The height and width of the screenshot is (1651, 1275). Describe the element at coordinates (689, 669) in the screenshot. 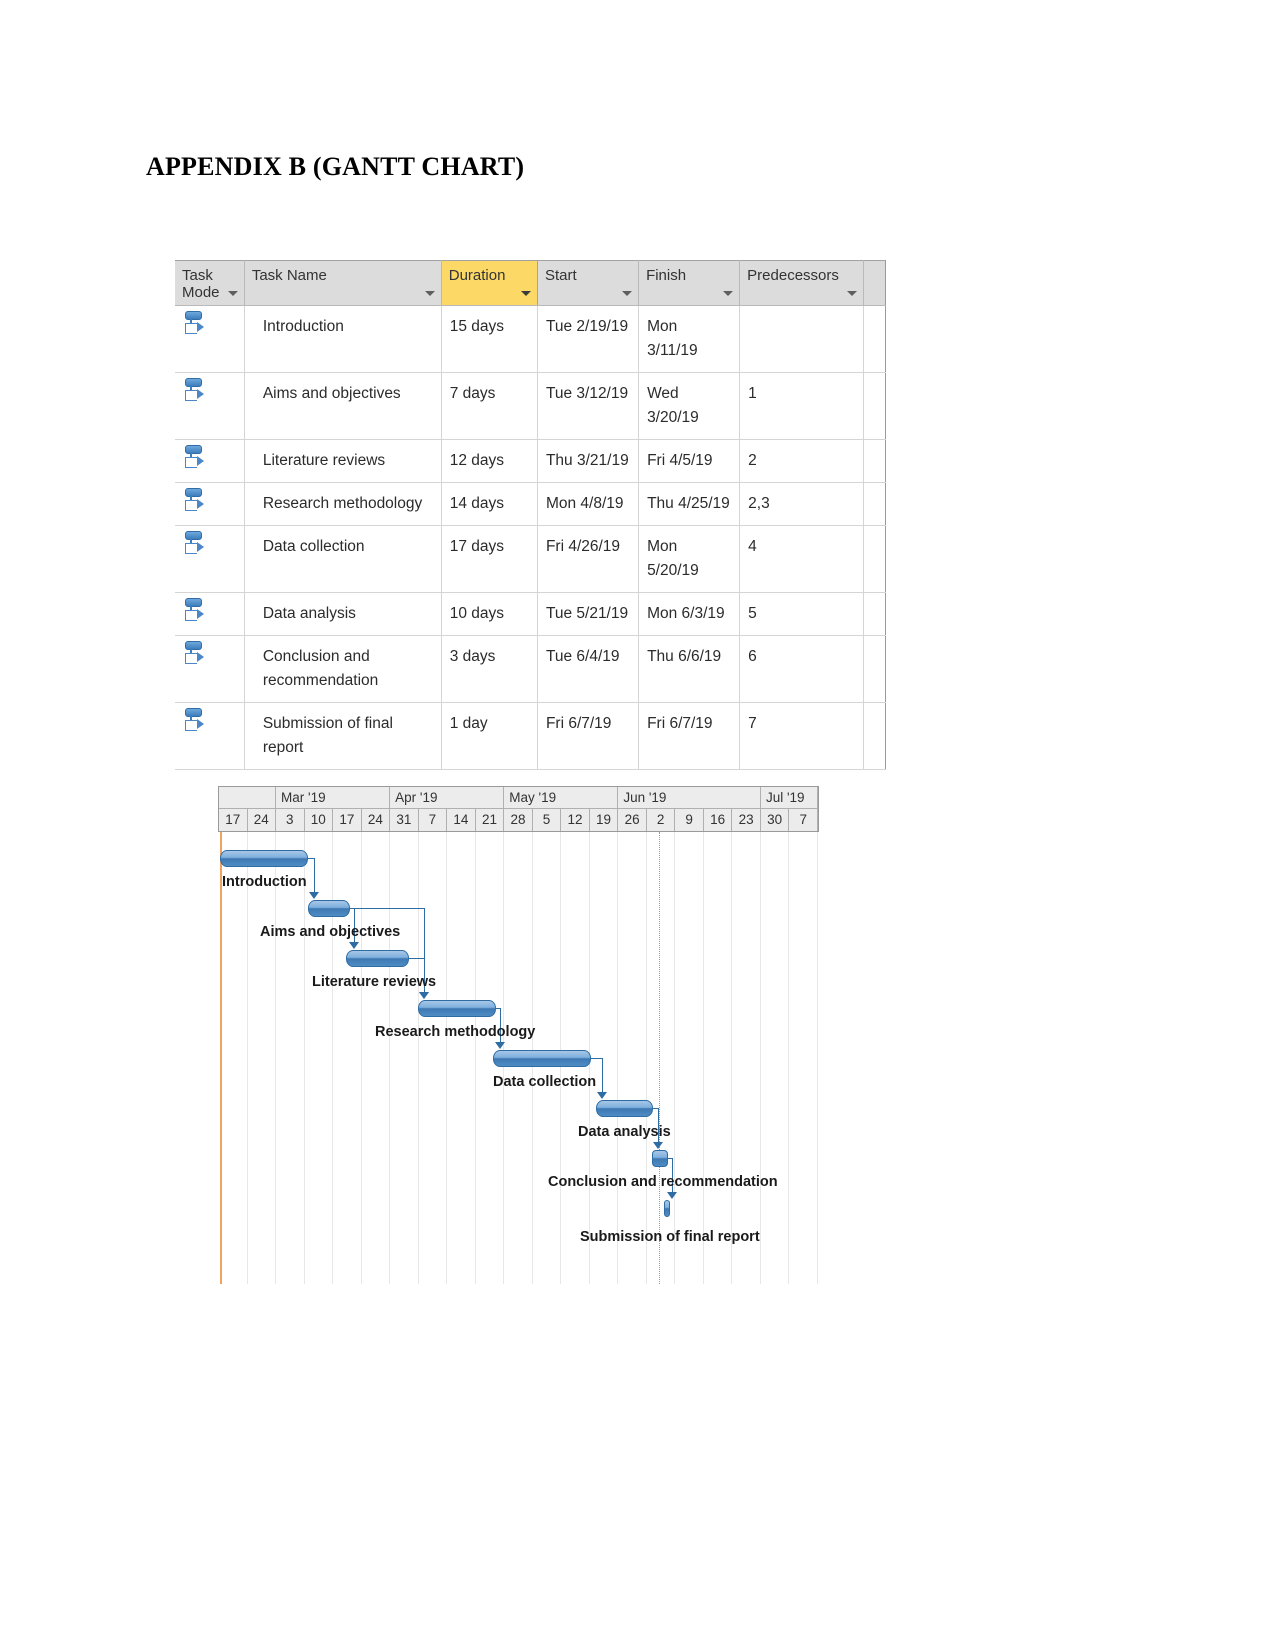

I see `cell-finish: Thu 6/6/19` at that location.